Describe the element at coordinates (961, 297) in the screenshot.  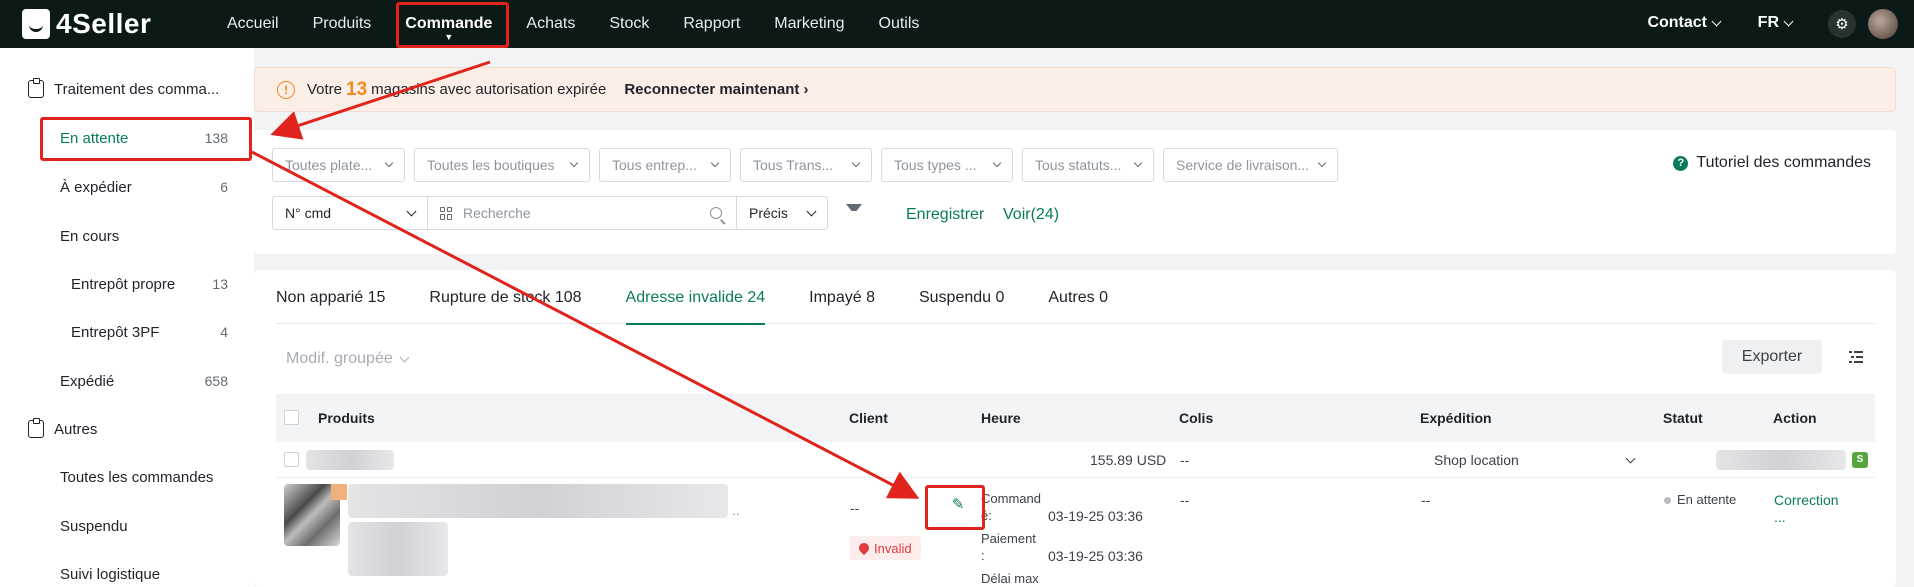
I see `tab-suspendu: Suspendu 0` at that location.